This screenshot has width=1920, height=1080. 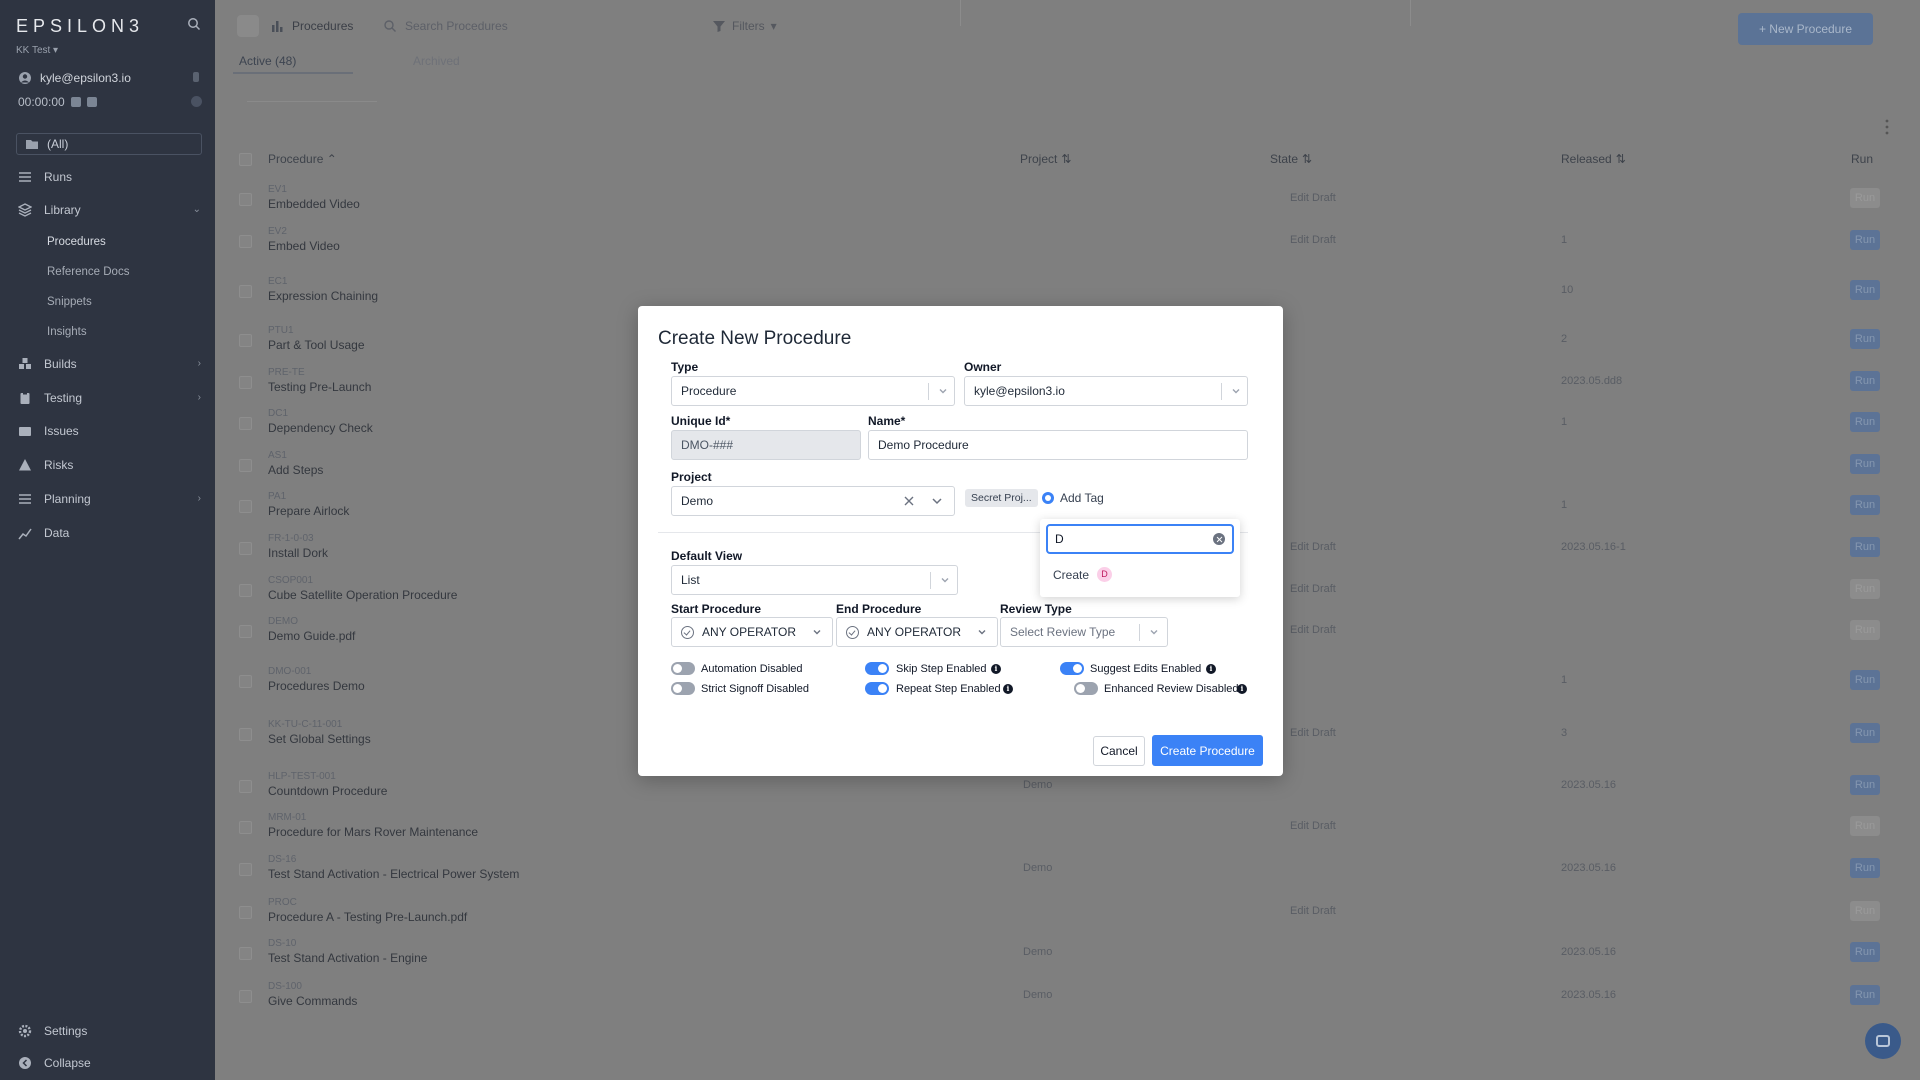 I want to click on suggest-edits-toggle, so click(x=1072, y=668).